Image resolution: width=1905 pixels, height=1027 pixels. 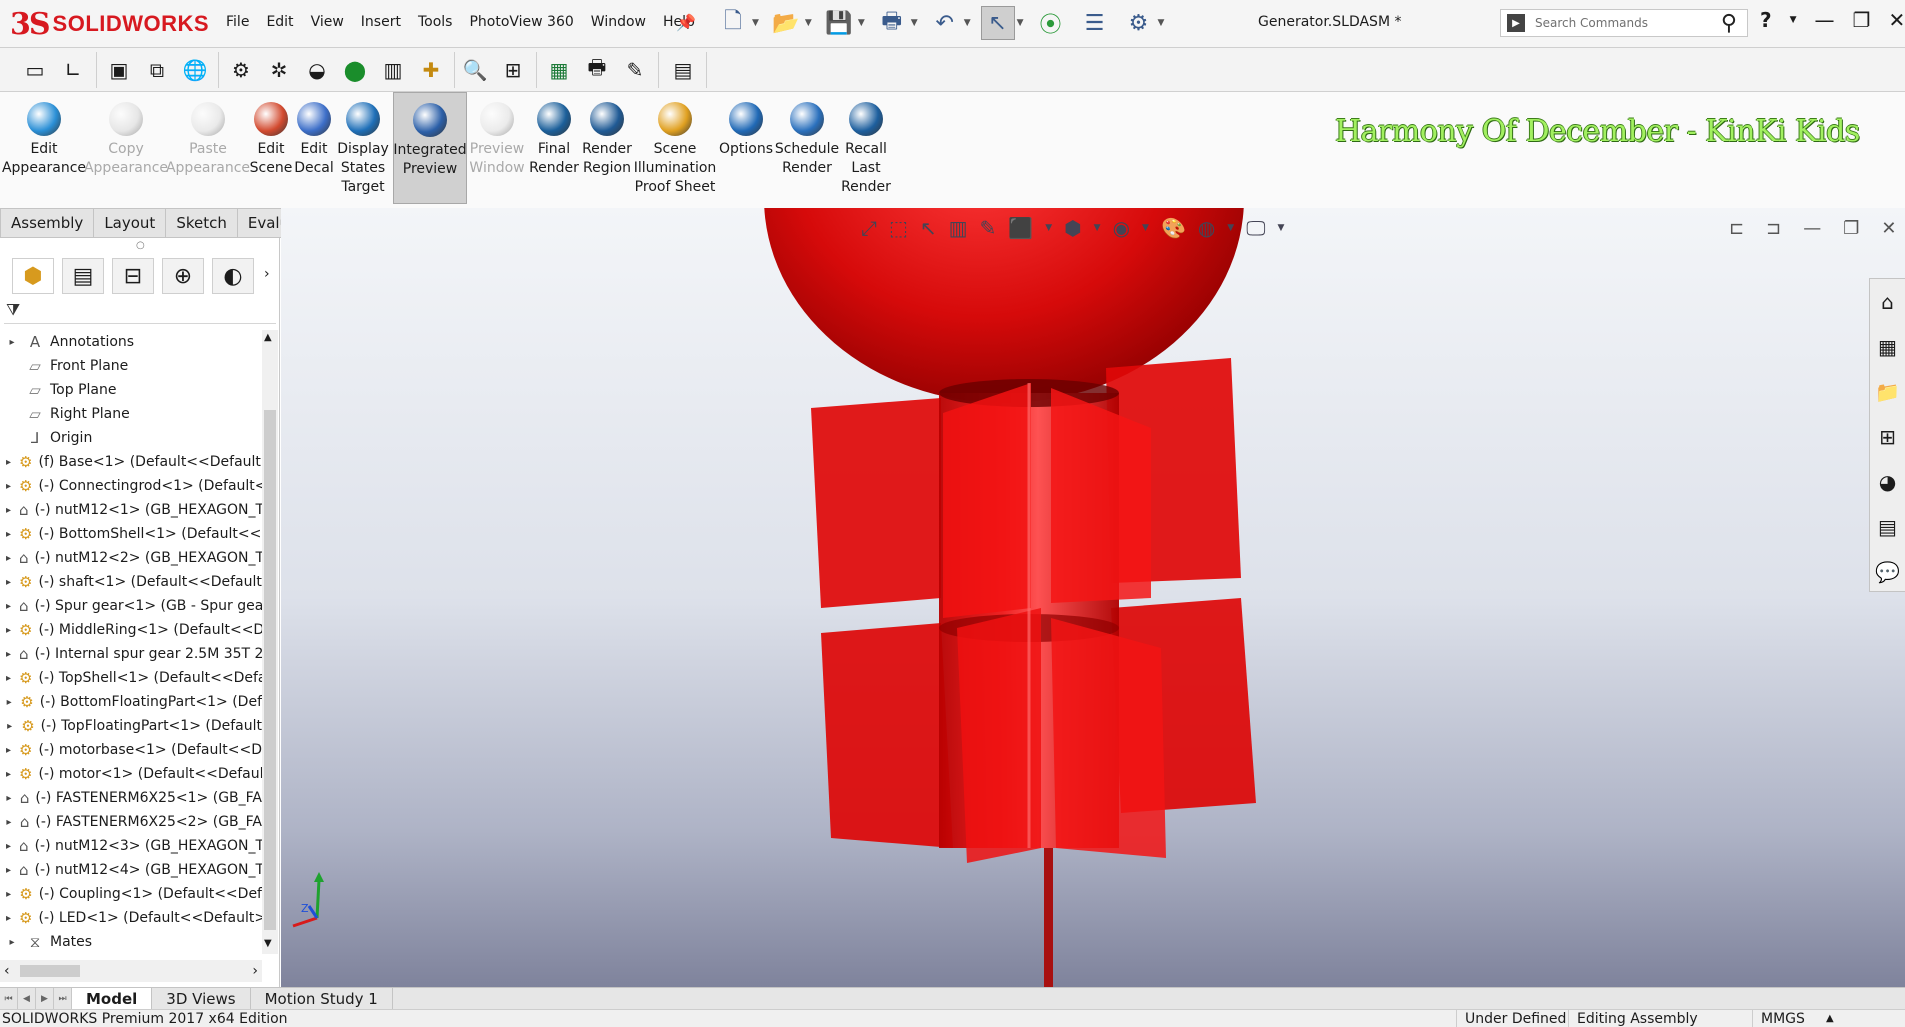 What do you see at coordinates (157, 70) in the screenshot?
I see `cascade-windows-icon: ⧉` at bounding box center [157, 70].